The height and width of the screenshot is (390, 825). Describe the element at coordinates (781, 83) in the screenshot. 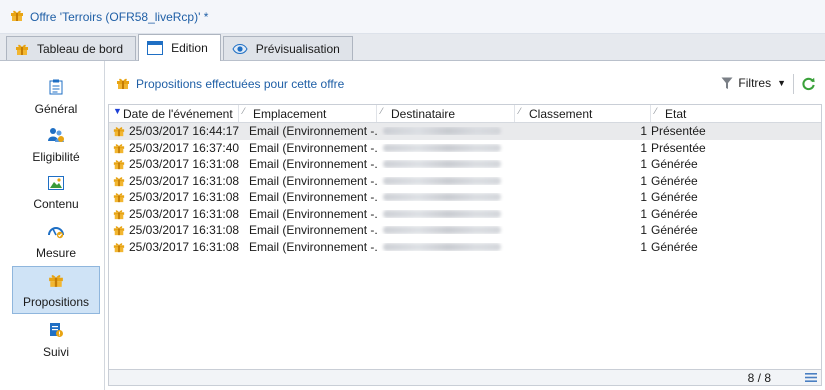

I see `chevron-down-icon: ▼` at that location.